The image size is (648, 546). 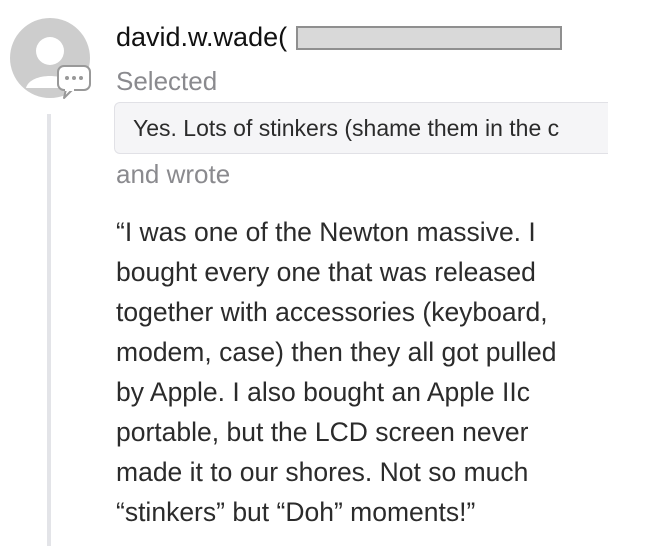 What do you see at coordinates (173, 174) in the screenshot?
I see `wrote-label: and wrote` at bounding box center [173, 174].